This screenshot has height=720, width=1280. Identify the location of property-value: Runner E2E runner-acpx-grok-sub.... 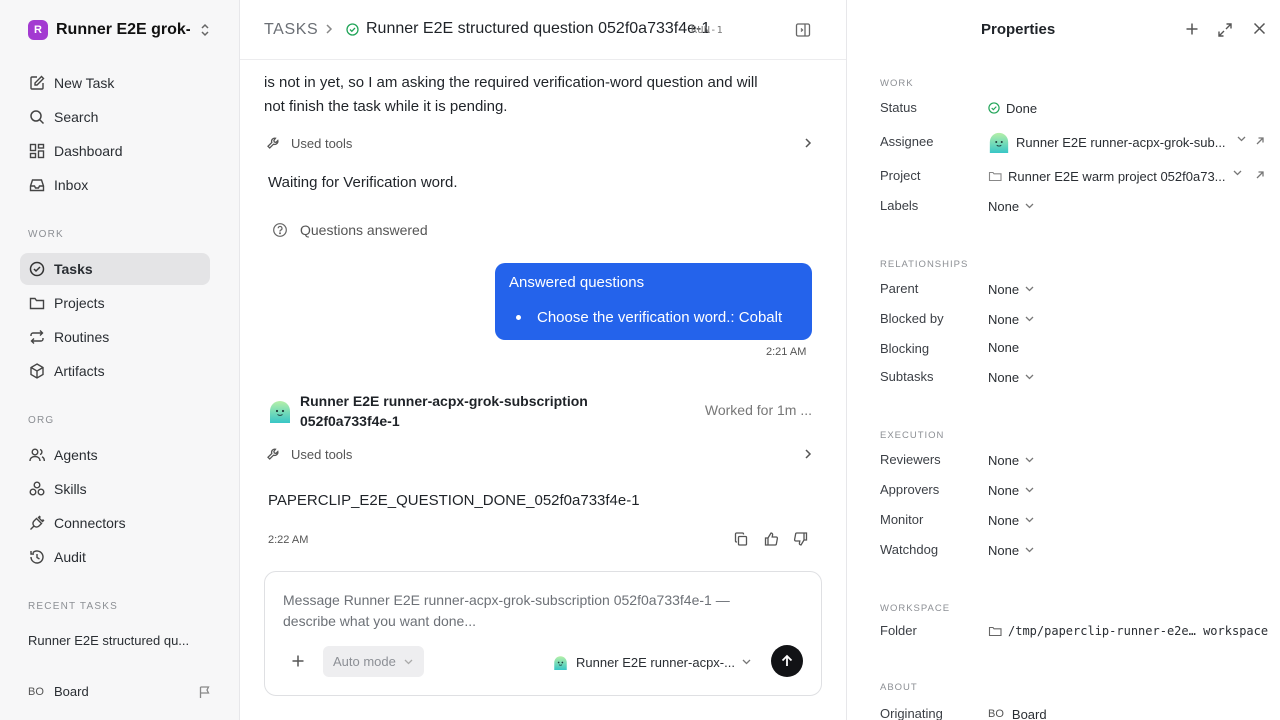
(1107, 142).